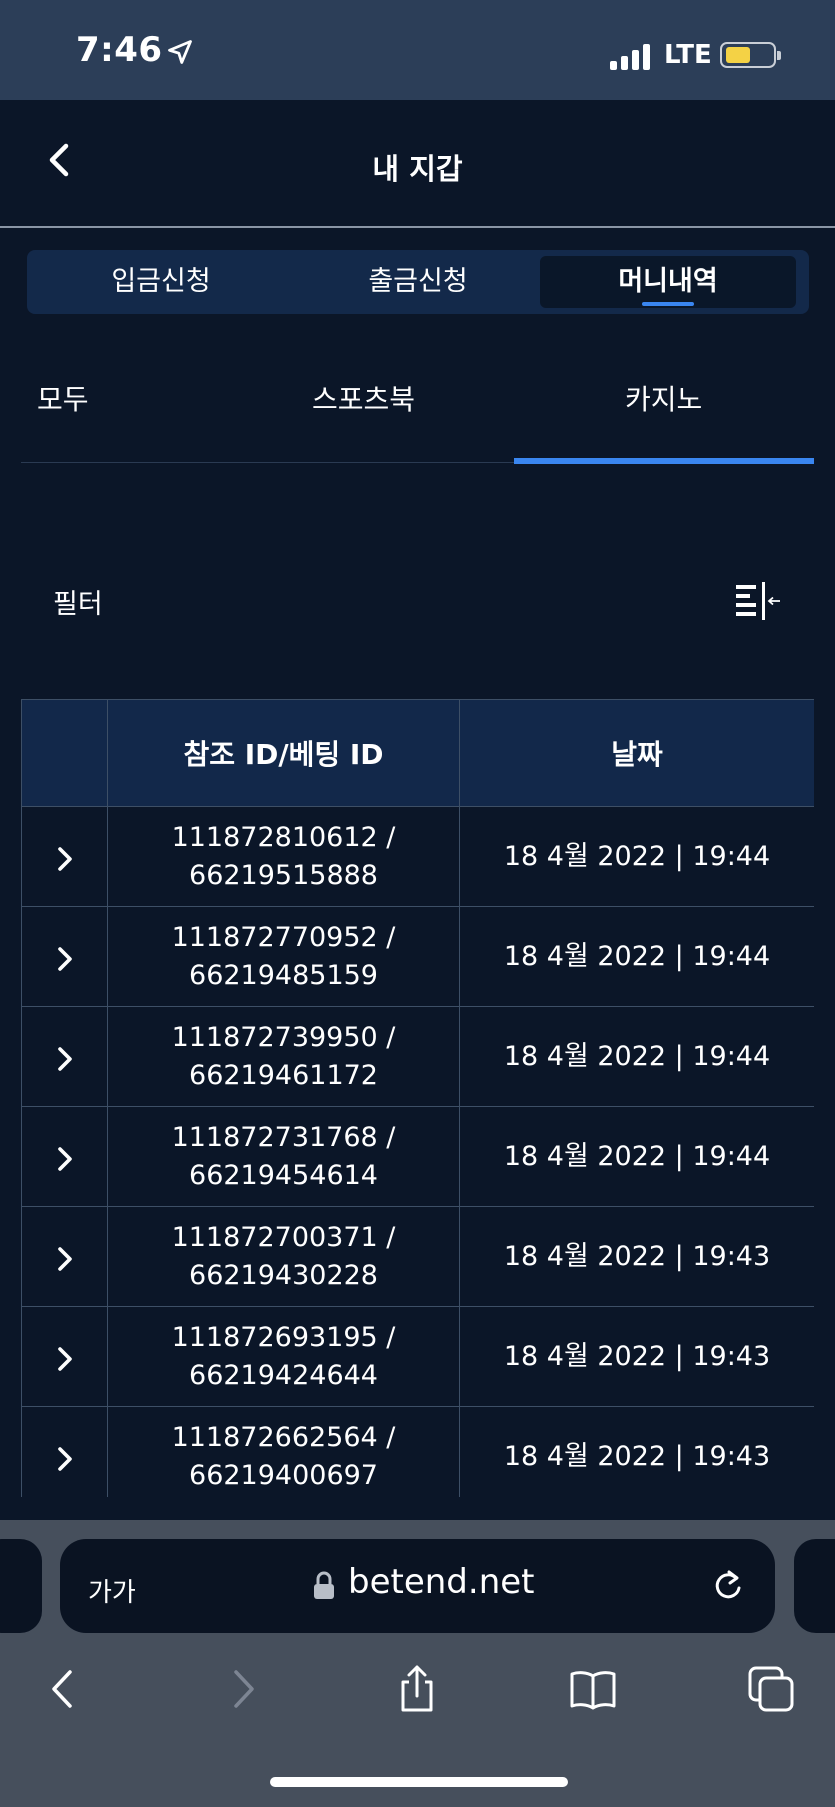 The image size is (835, 1807). Describe the element at coordinates (283, 1275) in the screenshot. I see `bet-id: 66219430228` at that location.